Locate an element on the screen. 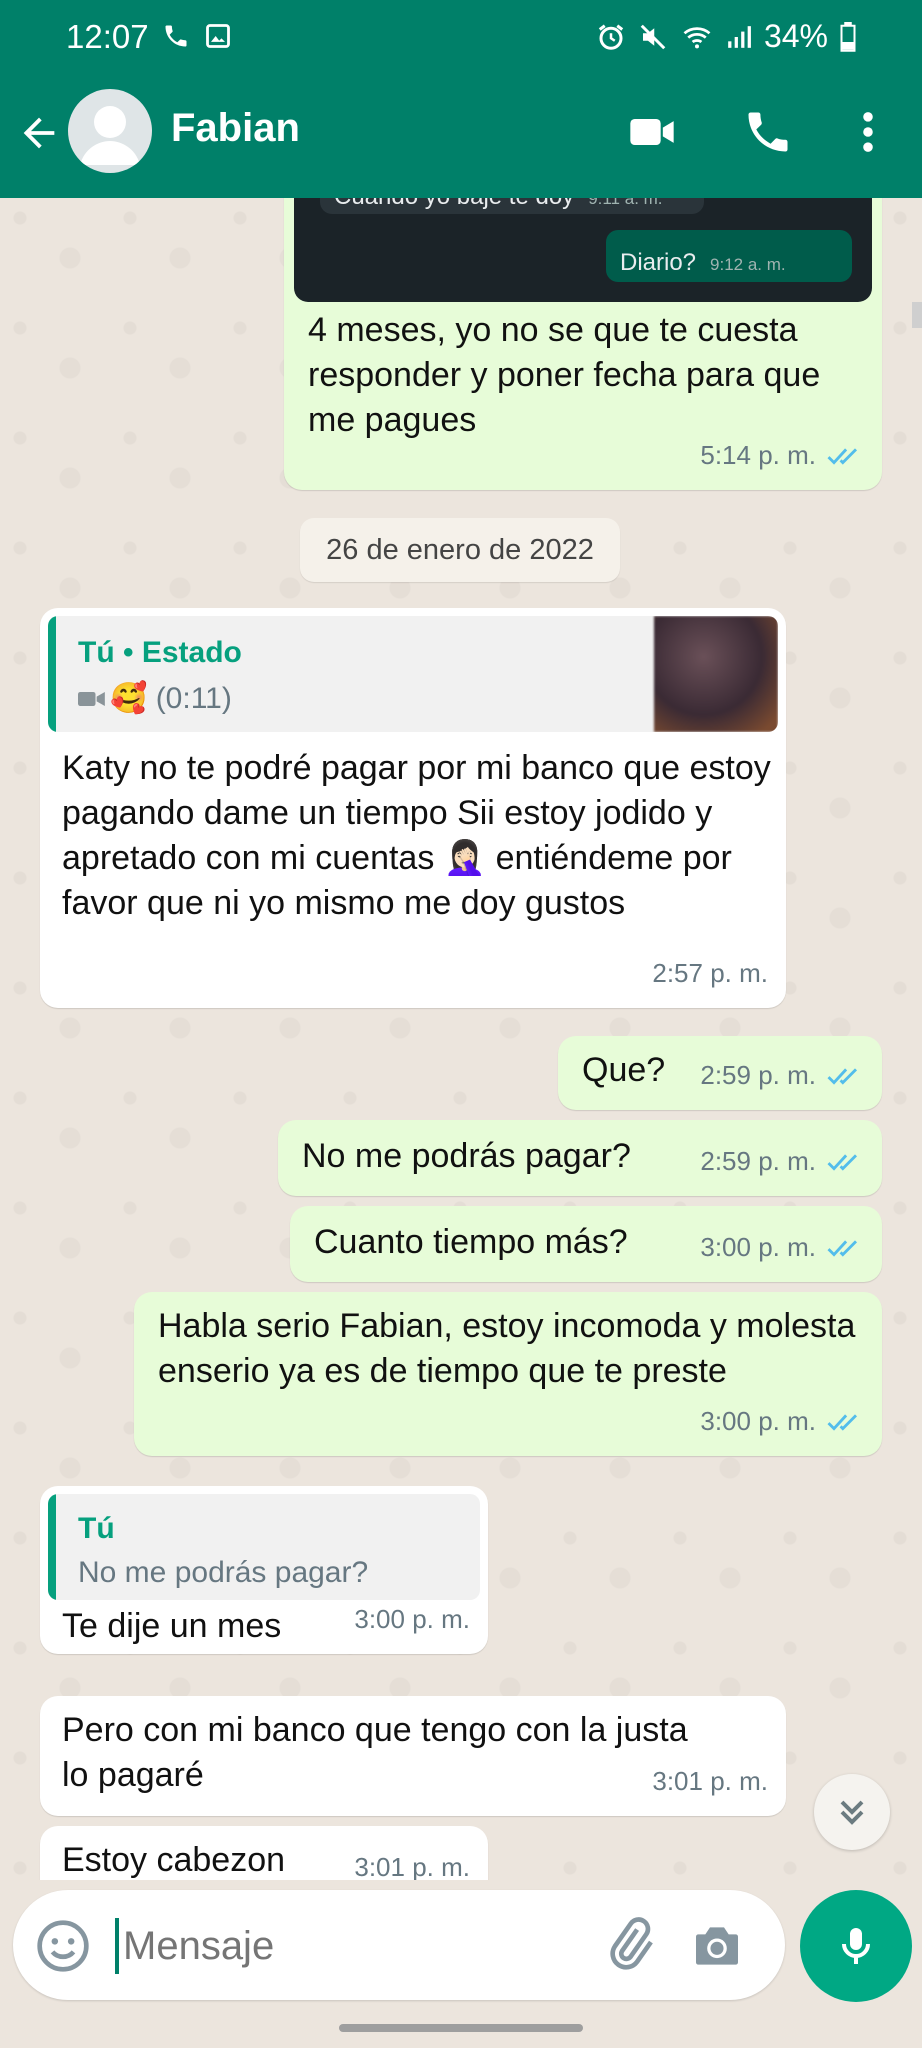 The image size is (922, 2048). battery-icon is located at coordinates (848, 36).